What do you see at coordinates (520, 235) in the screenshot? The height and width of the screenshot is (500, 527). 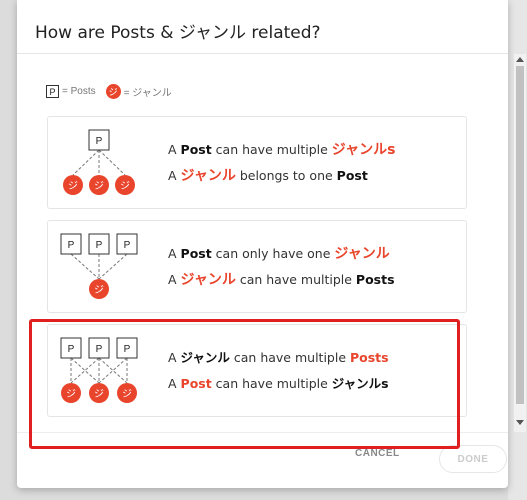 I see `scroll-thumb` at bounding box center [520, 235].